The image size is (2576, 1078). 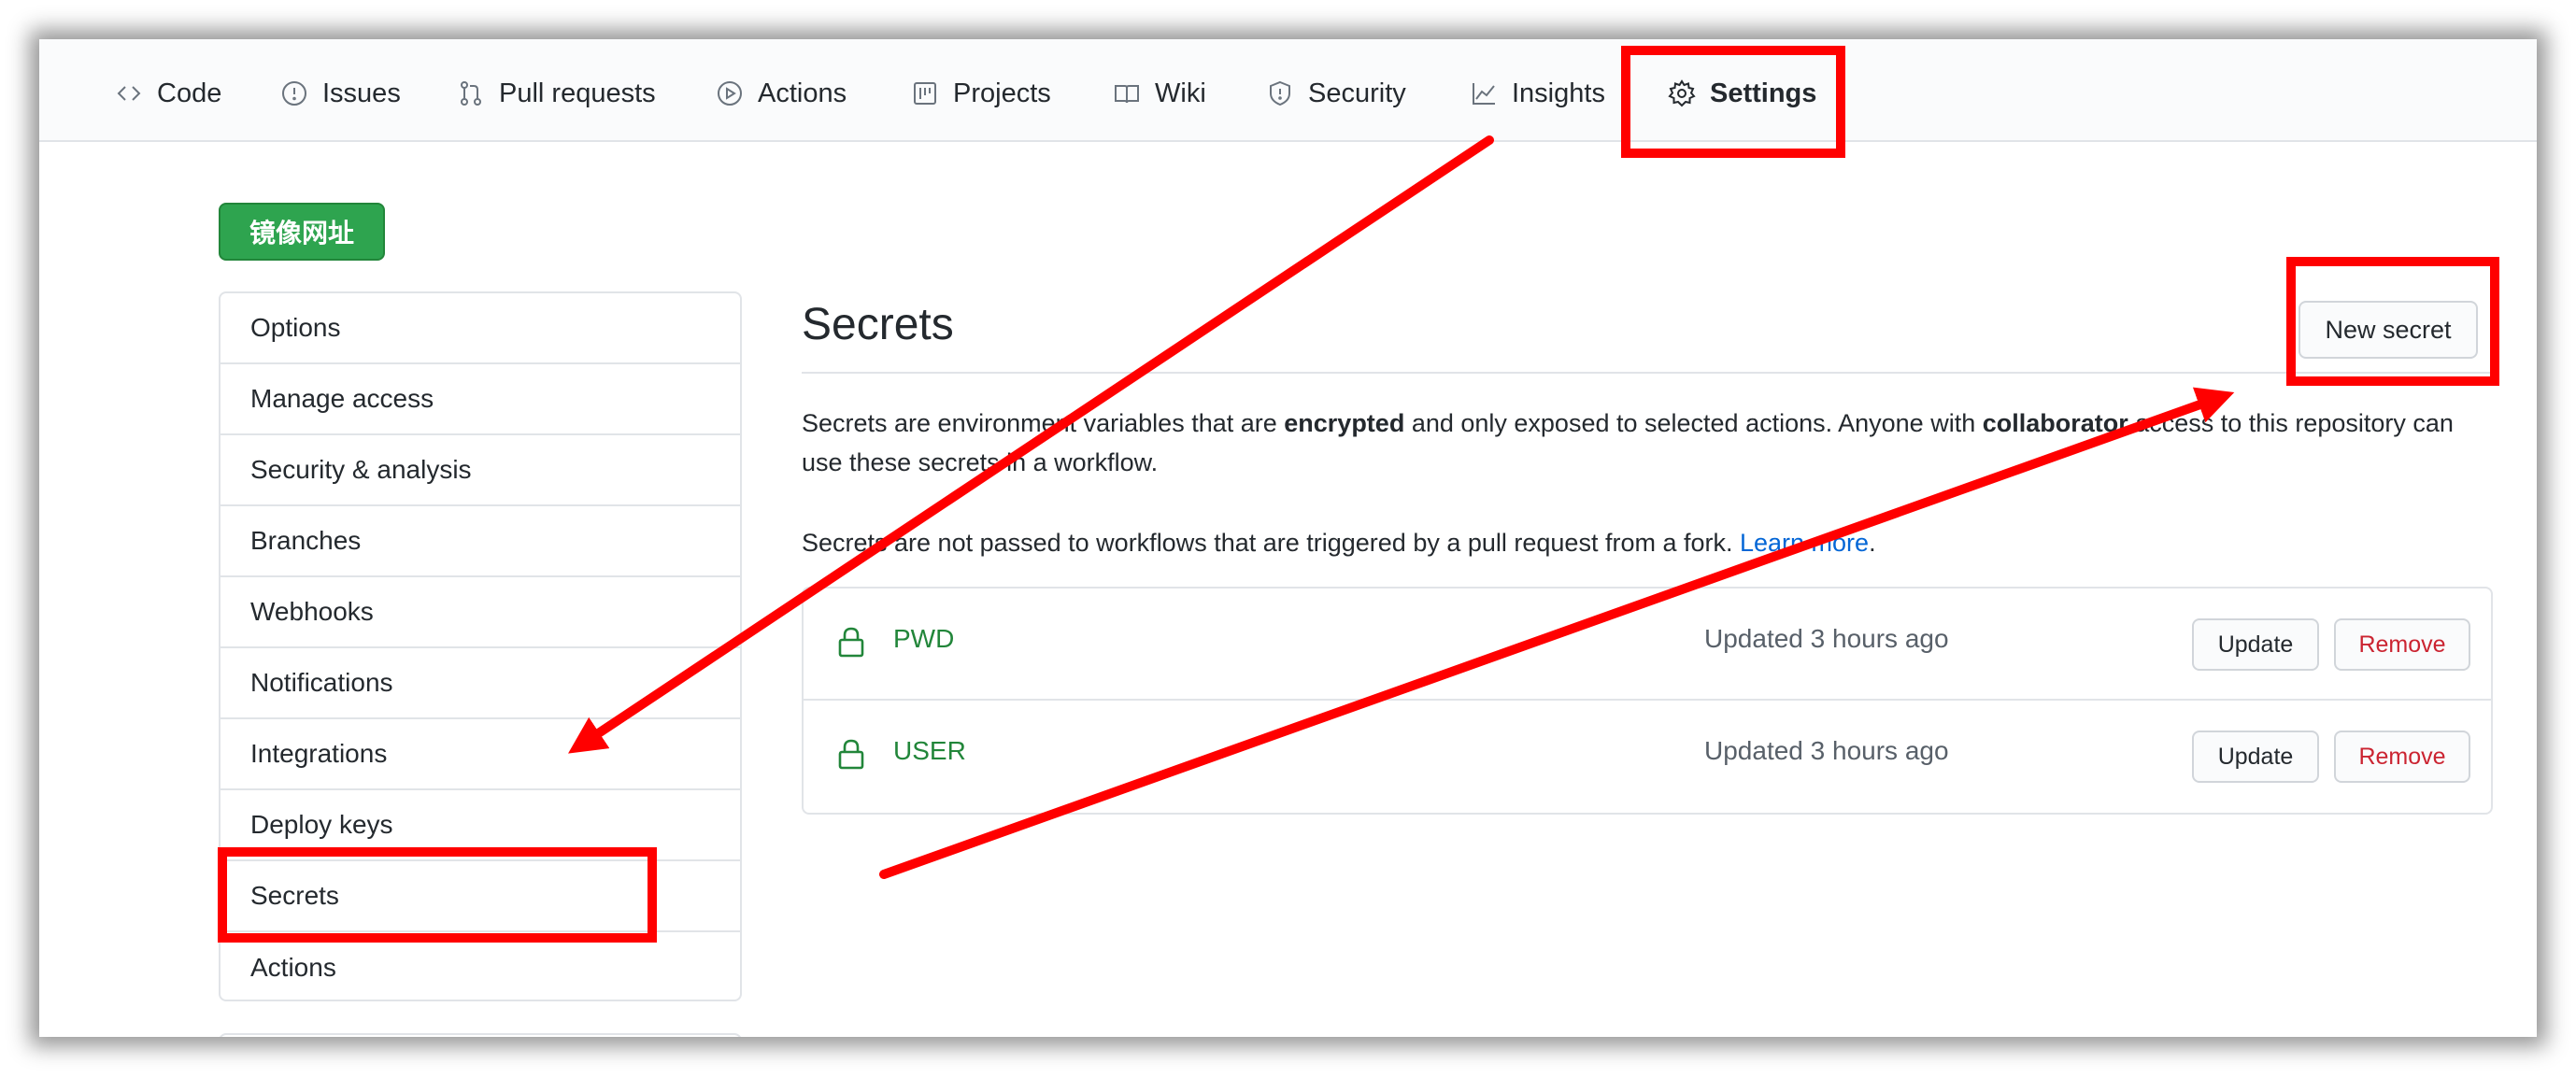 I want to click on tab-insights: Insights, so click(x=1537, y=93).